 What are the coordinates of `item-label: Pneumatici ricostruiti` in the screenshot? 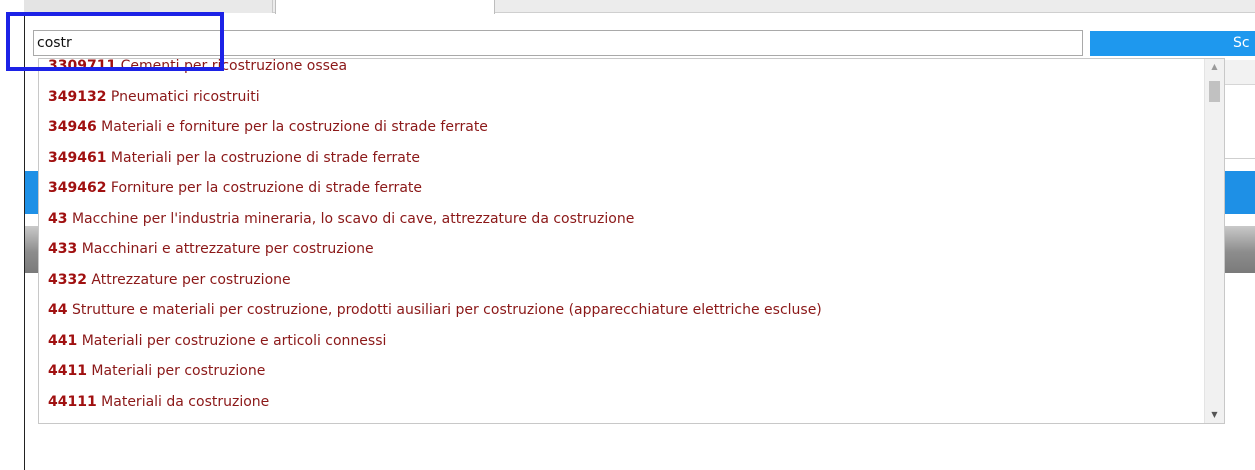 It's located at (185, 96).